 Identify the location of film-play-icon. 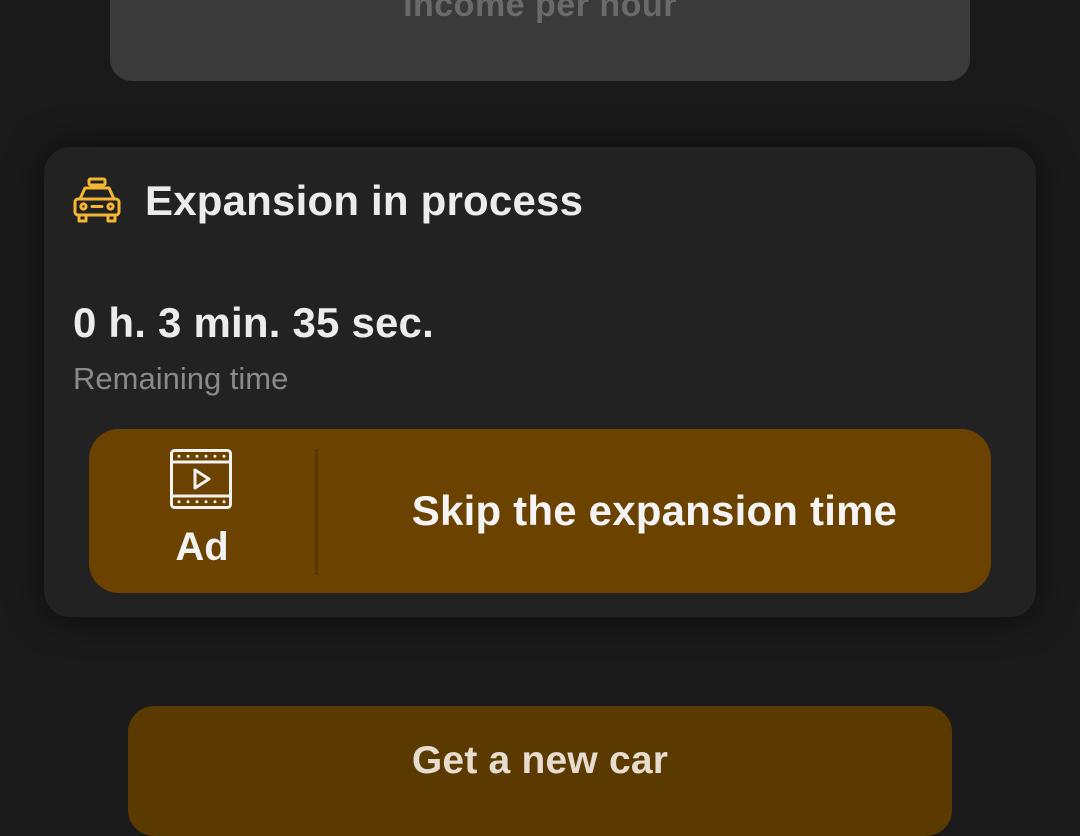
(201, 479).